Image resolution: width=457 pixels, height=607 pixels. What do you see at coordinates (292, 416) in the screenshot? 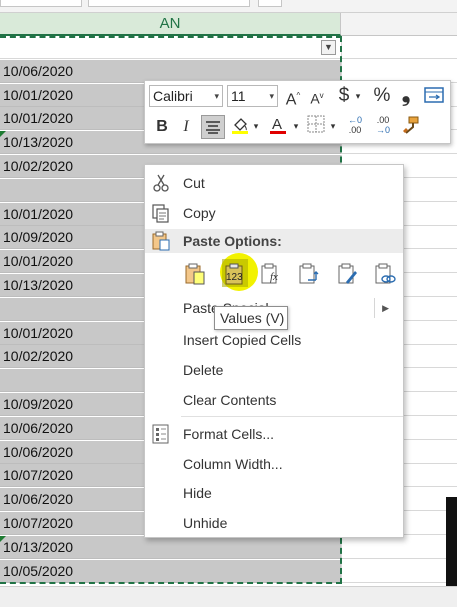
I see `menu-separator` at bounding box center [292, 416].